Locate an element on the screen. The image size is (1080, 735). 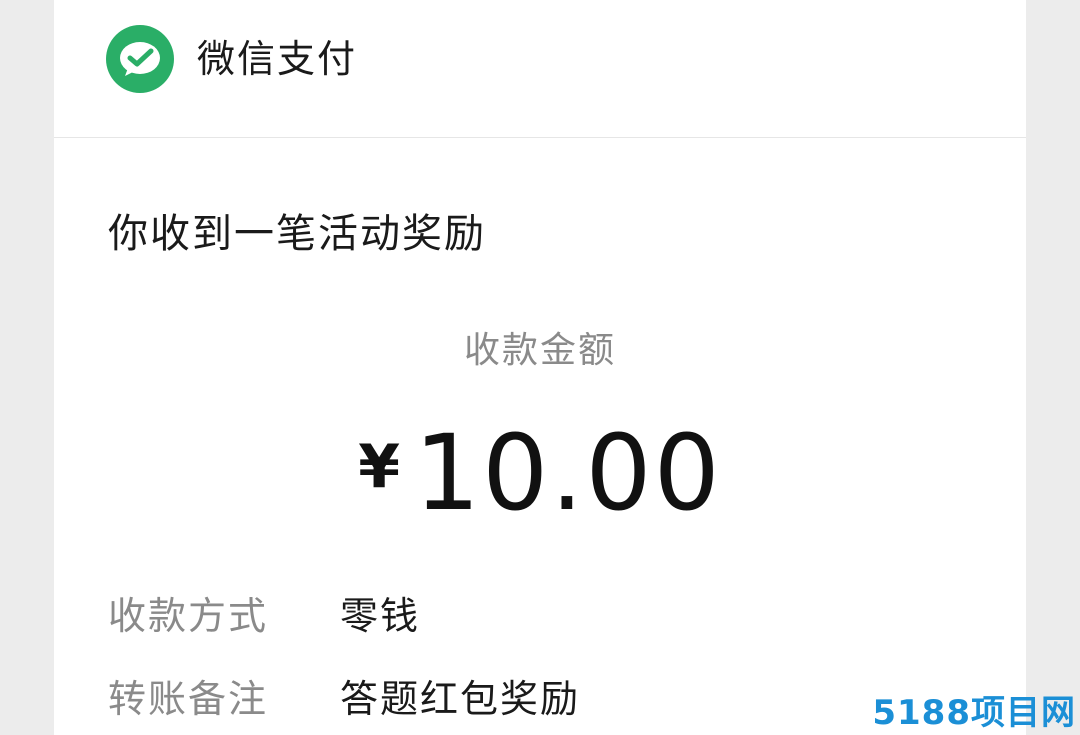
detail-row-payment-method: 收款方式 零钱 is located at coordinates (264, 616).